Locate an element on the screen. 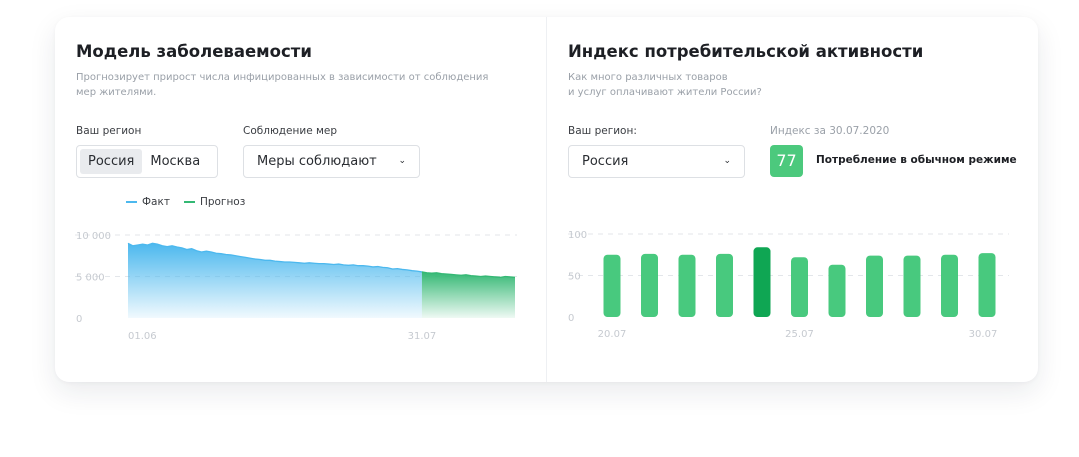  bar-23.07 is located at coordinates (724, 285).